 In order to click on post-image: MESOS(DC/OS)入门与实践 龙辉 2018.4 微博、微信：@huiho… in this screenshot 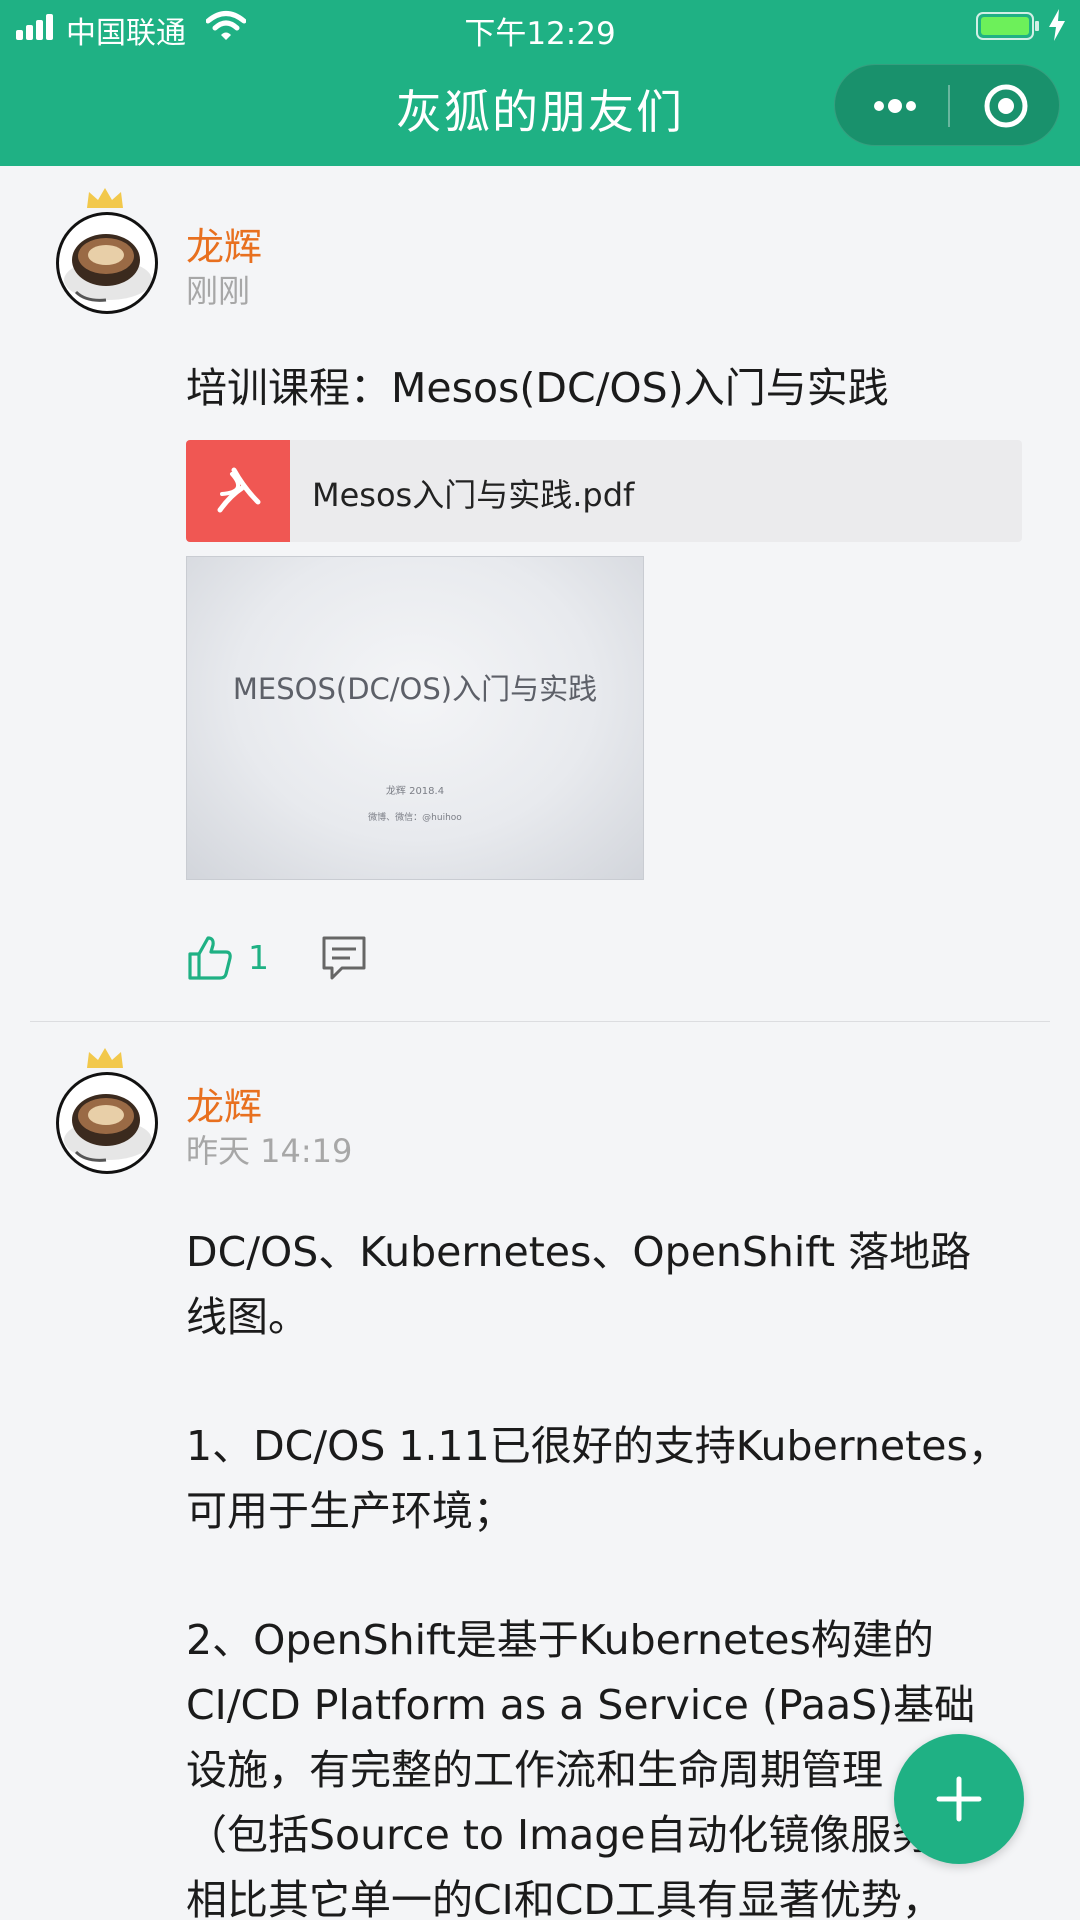, I will do `click(415, 718)`.